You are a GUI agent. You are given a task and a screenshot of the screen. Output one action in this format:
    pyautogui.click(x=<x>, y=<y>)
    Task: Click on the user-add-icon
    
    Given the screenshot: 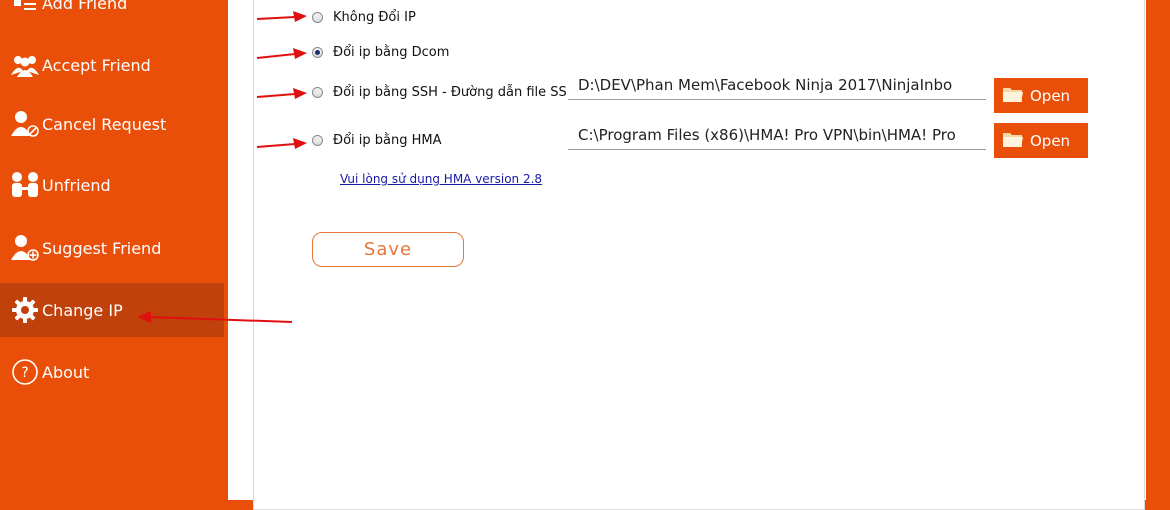 What is the action you would take?
    pyautogui.click(x=25, y=248)
    